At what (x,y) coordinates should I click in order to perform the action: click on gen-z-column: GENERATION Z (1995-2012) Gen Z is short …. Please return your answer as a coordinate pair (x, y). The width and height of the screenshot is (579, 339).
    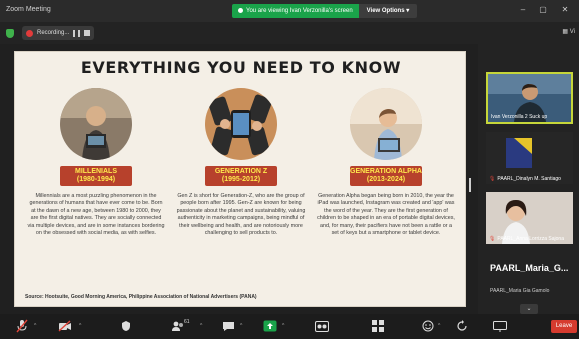
    Looking at the image, I should click on (241, 162).